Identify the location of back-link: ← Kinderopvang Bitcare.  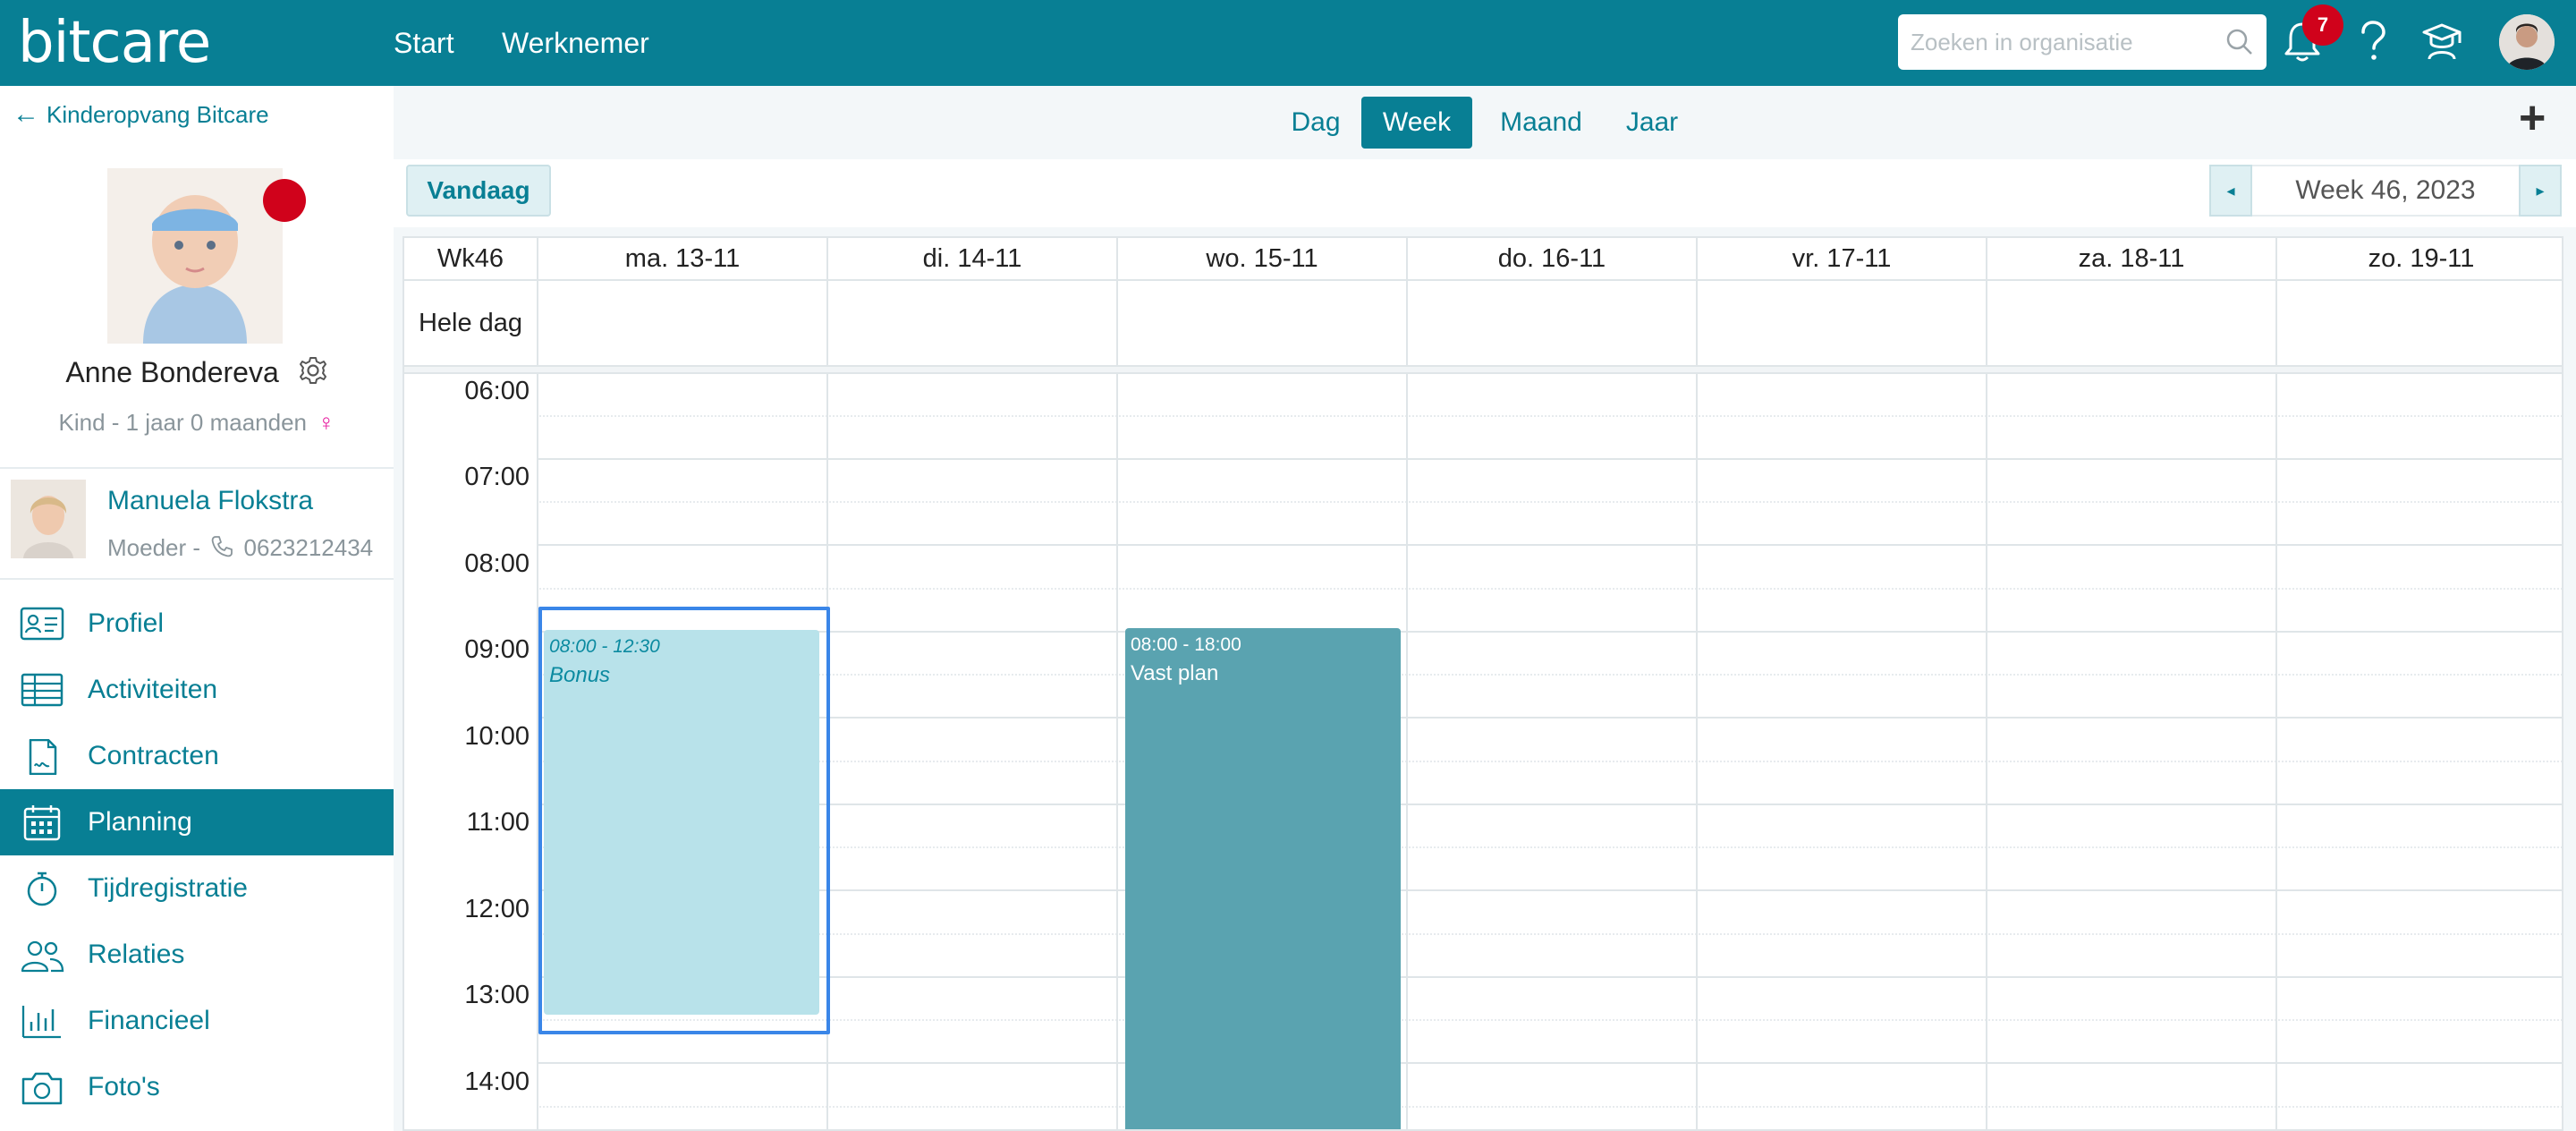
(141, 114).